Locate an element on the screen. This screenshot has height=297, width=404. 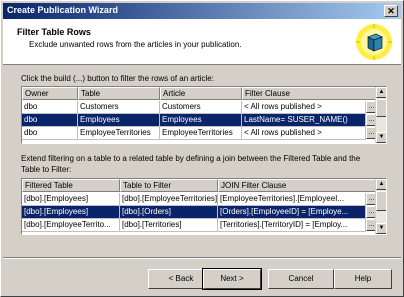
table-cell: Employees is located at coordinates (119, 120).